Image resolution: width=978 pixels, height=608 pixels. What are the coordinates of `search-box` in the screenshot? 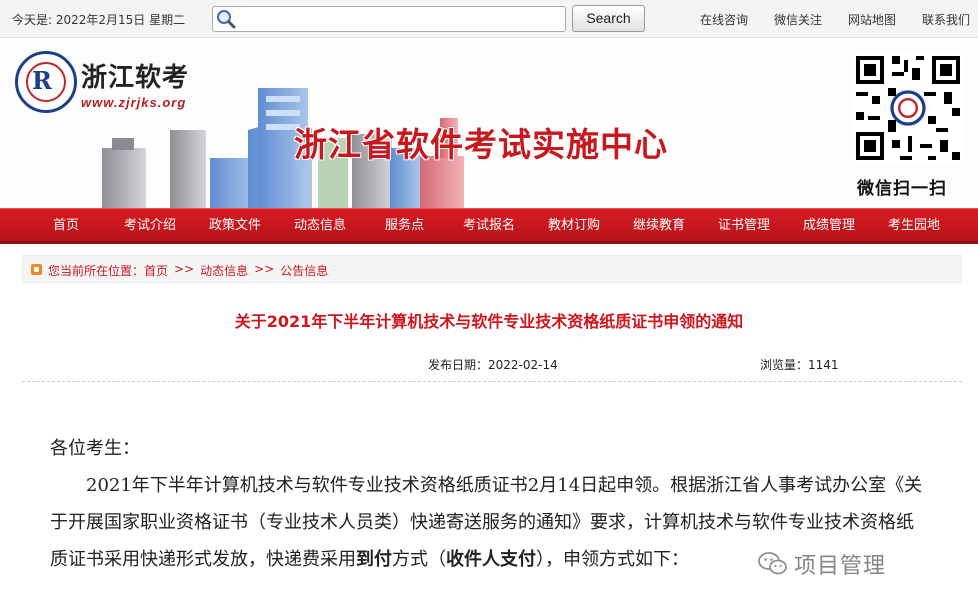 It's located at (389, 19).